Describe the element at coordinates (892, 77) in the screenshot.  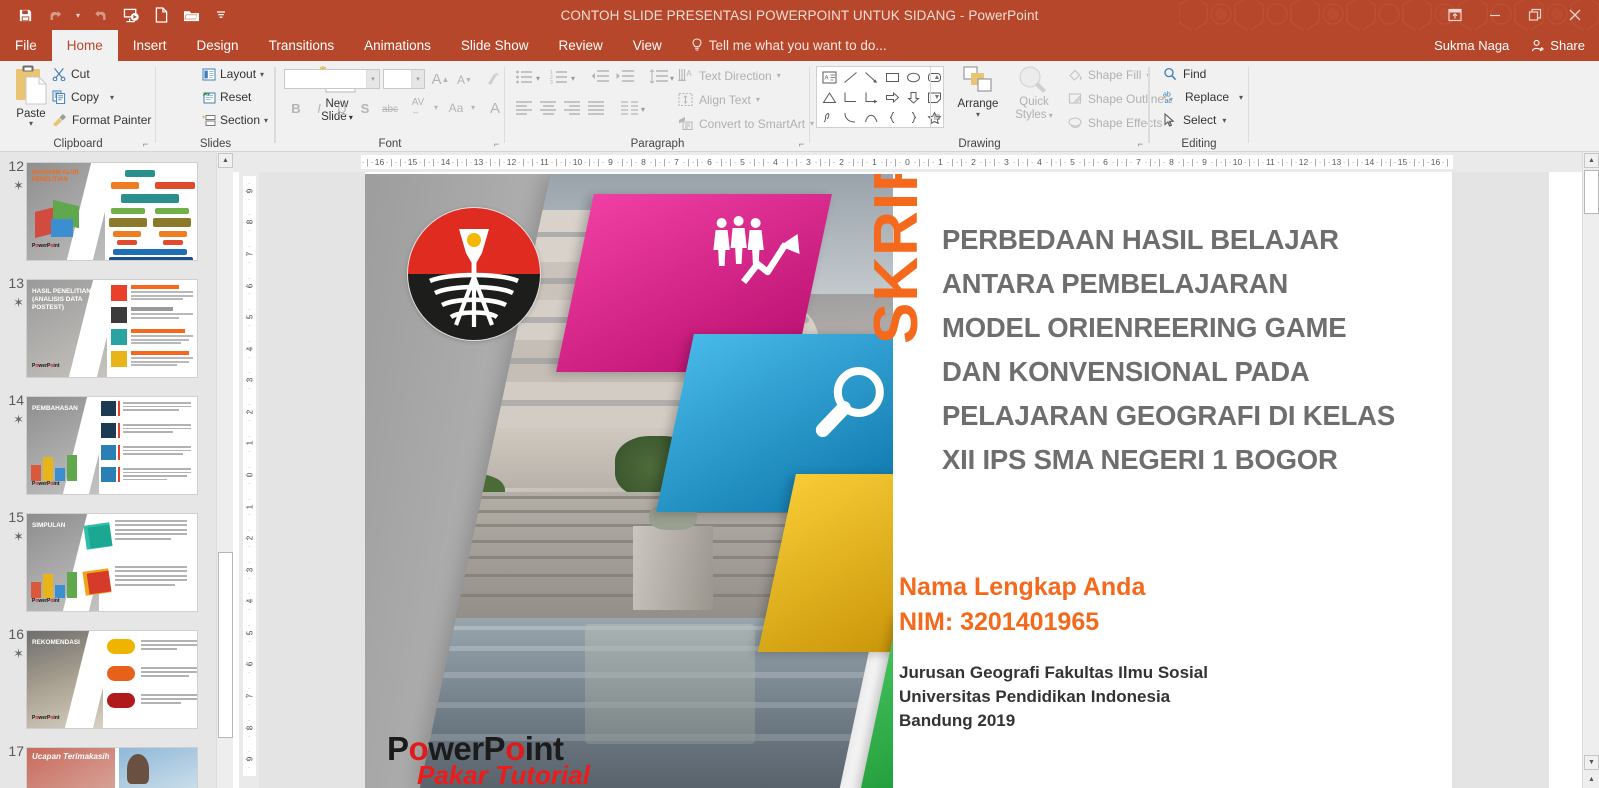
I see `shape-rectangle-icon` at that location.